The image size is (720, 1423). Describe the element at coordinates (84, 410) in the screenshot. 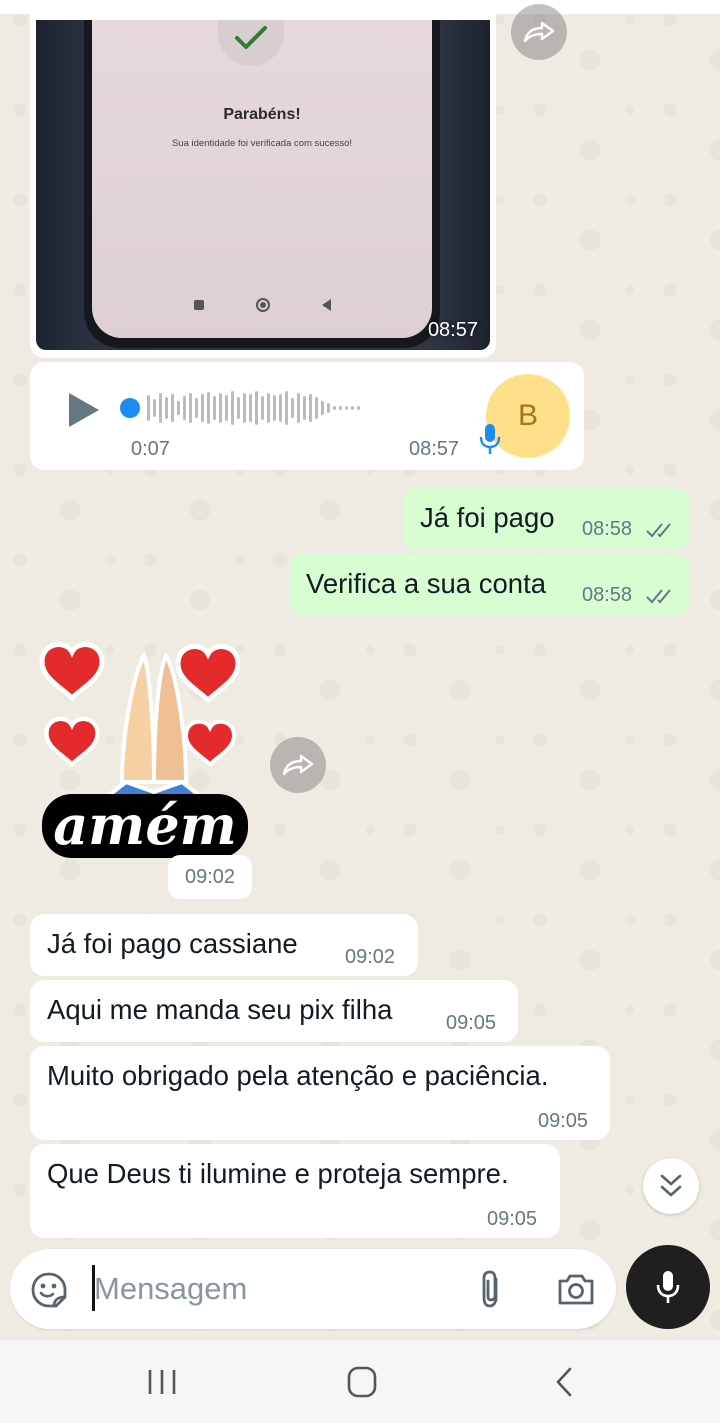

I see `play-icon` at that location.